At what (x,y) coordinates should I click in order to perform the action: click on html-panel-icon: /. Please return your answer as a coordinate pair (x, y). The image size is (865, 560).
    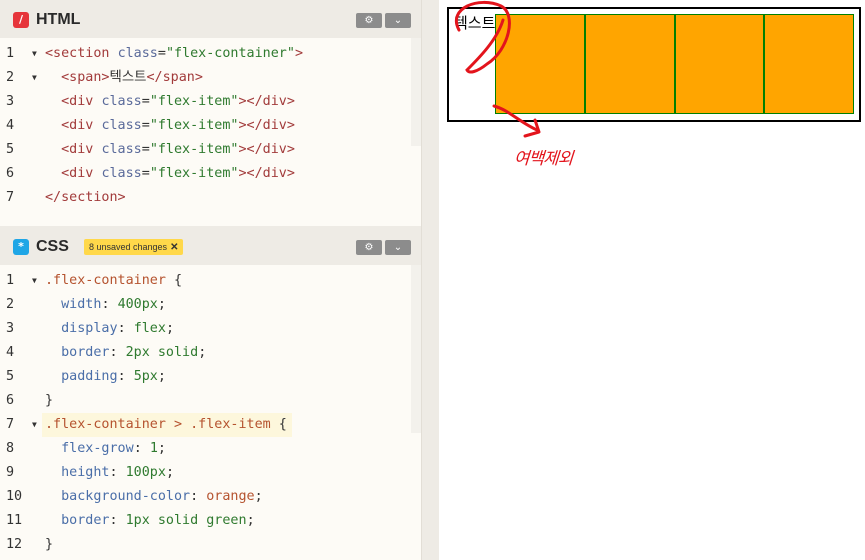
    Looking at the image, I should click on (21, 20).